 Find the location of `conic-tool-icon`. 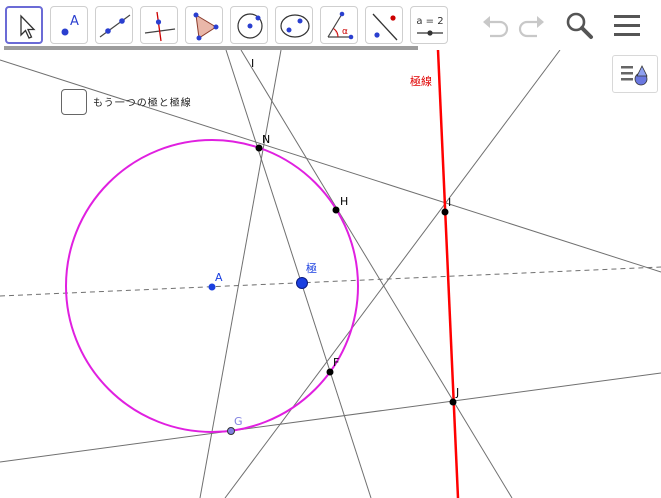

conic-tool-icon is located at coordinates (295, 26).